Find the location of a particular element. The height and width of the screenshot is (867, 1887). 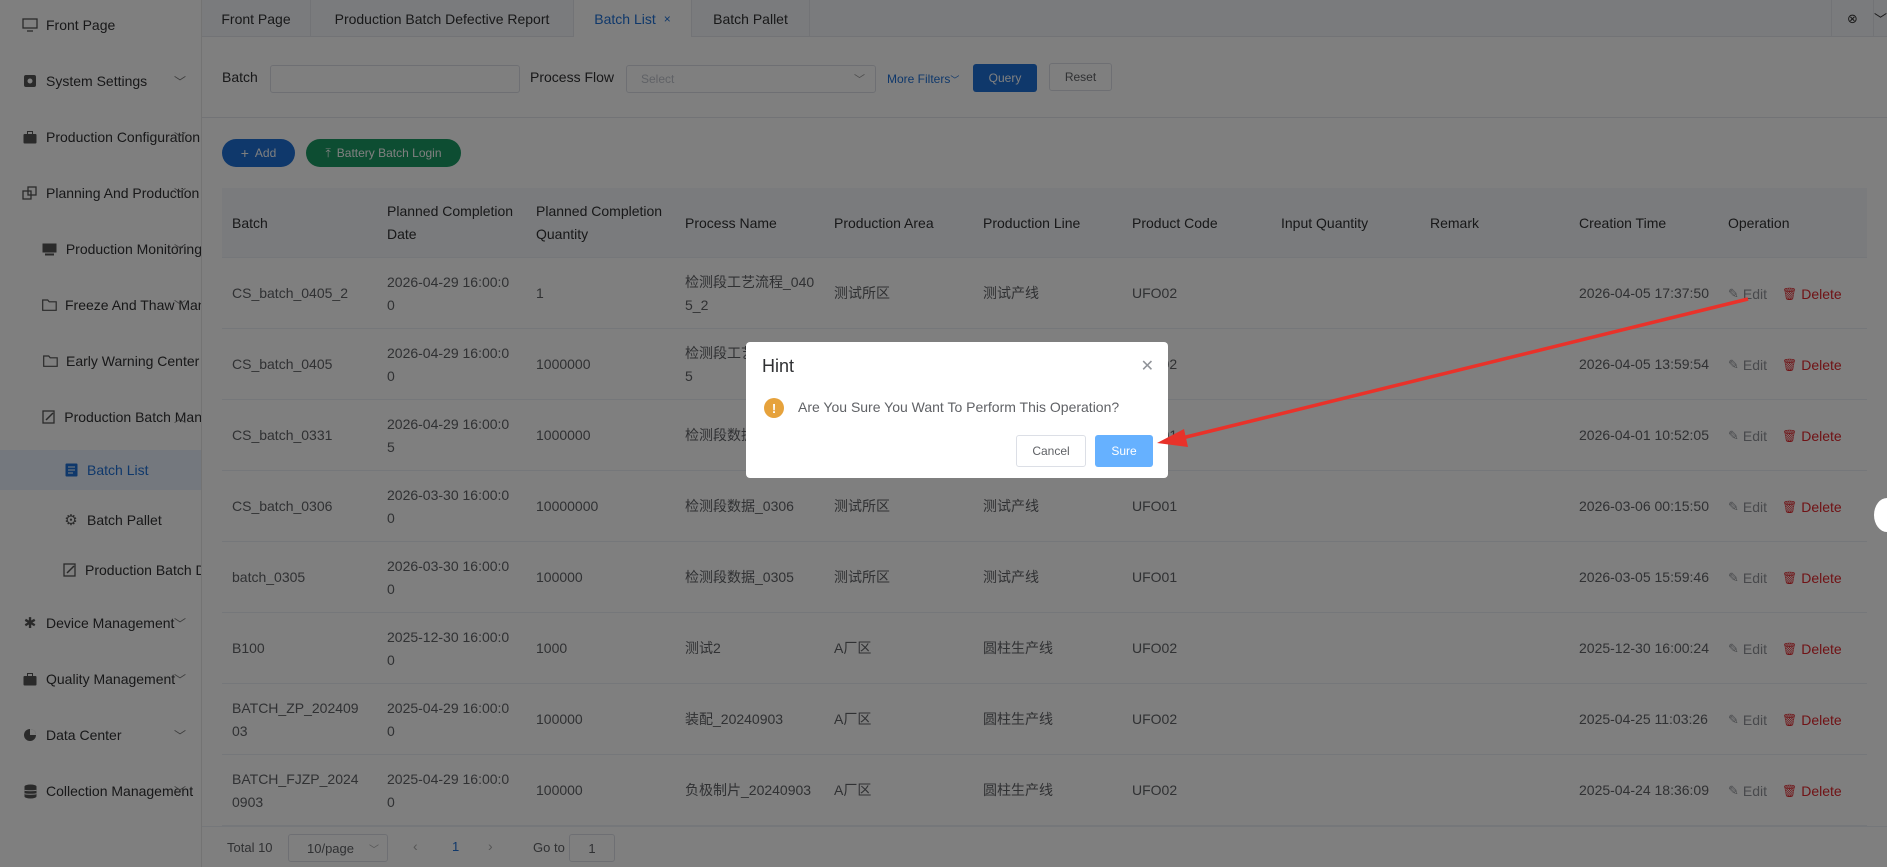

annotation-arrow is located at coordinates (1453, 372).